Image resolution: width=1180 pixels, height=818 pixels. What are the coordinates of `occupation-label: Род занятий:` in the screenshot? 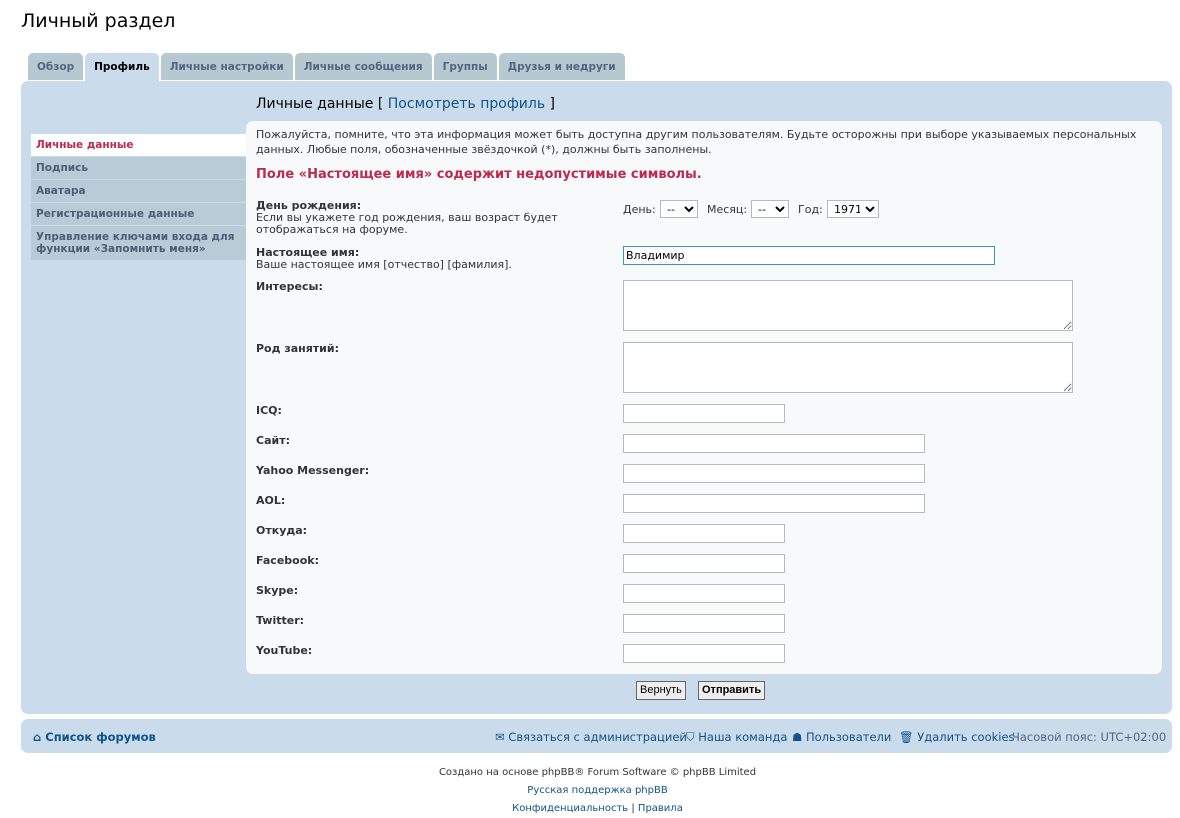 It's located at (297, 348).